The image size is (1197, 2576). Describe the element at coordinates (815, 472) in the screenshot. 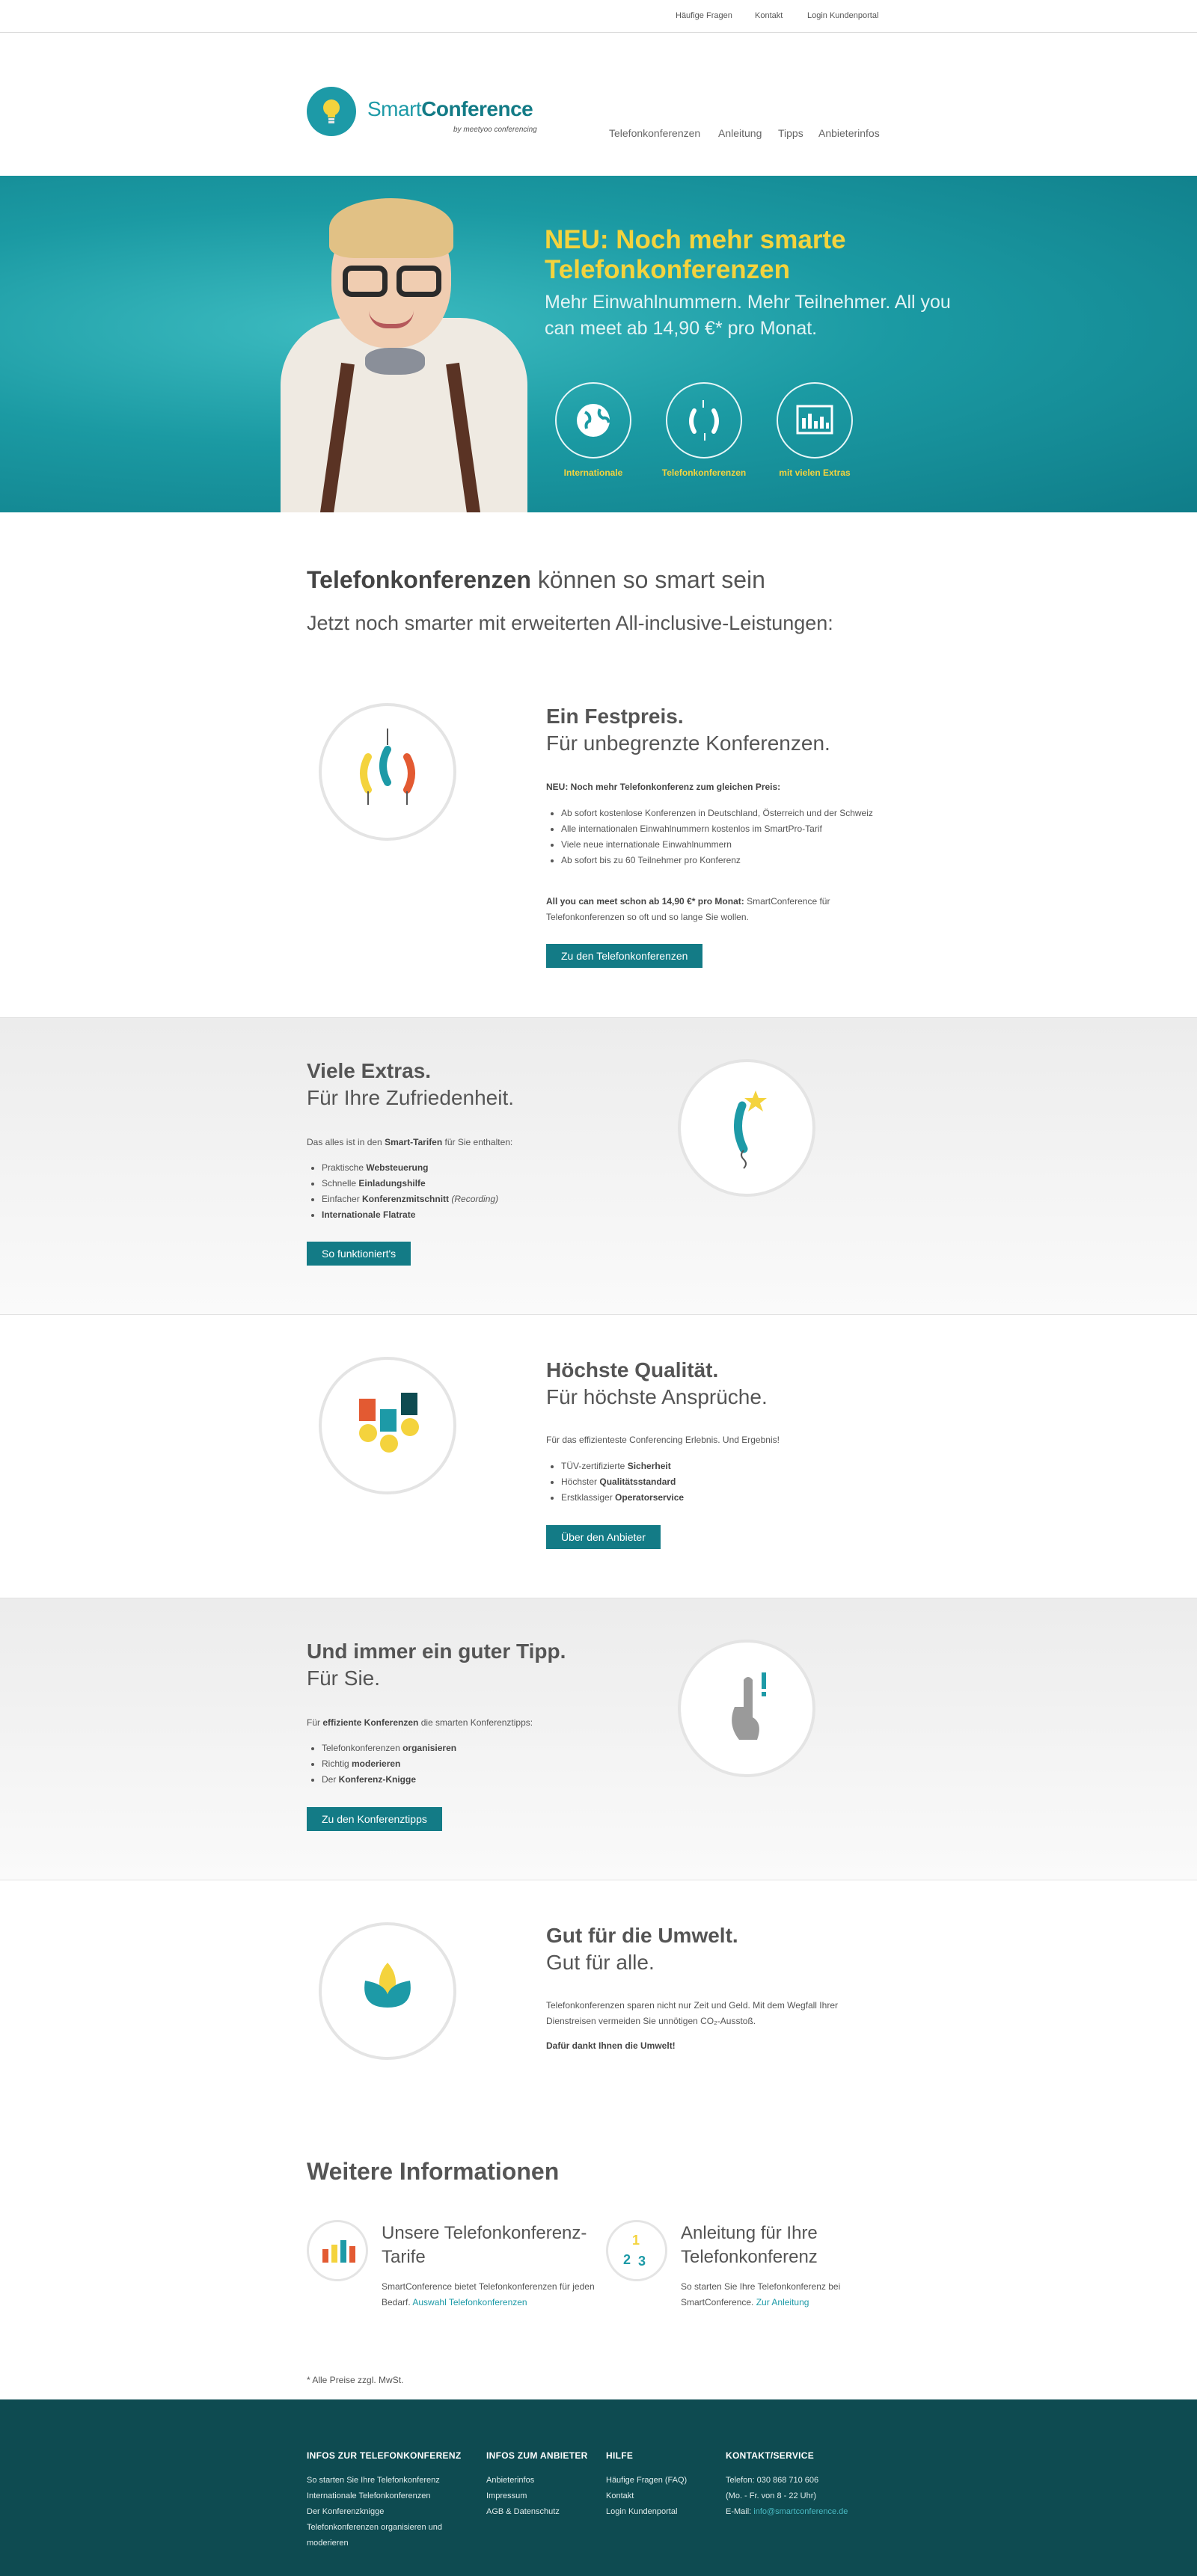

I see `hero-icon-label-extras: mit vielen Extras` at that location.